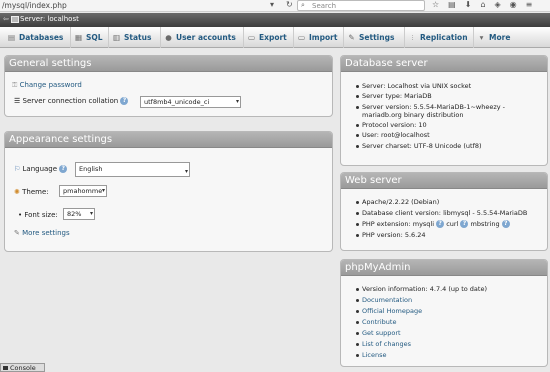 The height and width of the screenshot is (372, 550). I want to click on collation-label: Server connection collation, so click(70, 101).